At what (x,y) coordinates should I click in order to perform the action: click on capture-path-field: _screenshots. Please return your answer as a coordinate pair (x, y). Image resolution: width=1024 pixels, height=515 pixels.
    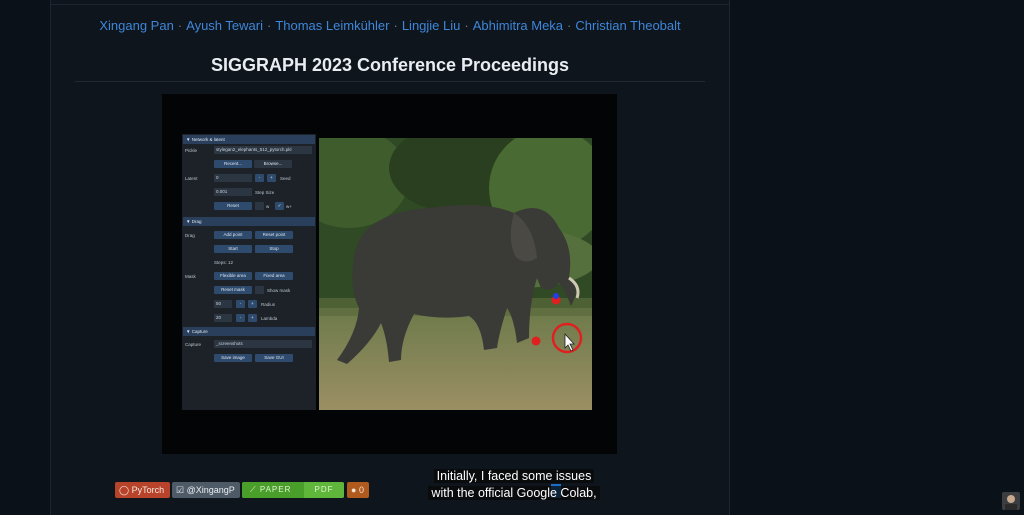
    Looking at the image, I should click on (263, 344).